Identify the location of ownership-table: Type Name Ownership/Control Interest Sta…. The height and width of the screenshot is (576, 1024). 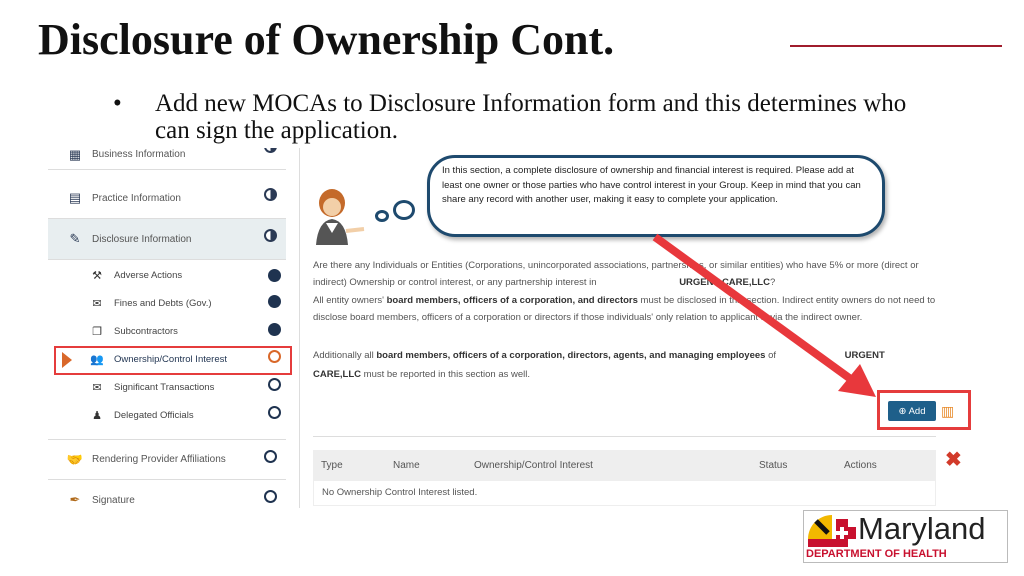
(624, 478).